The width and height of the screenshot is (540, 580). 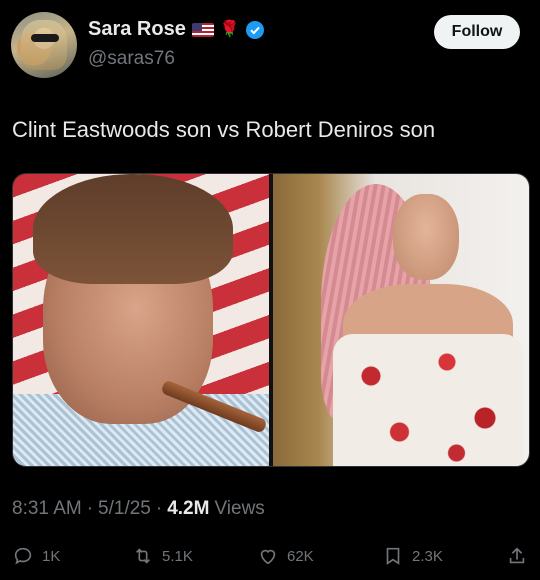 What do you see at coordinates (300, 556) in the screenshot?
I see `like-count: 62K` at bounding box center [300, 556].